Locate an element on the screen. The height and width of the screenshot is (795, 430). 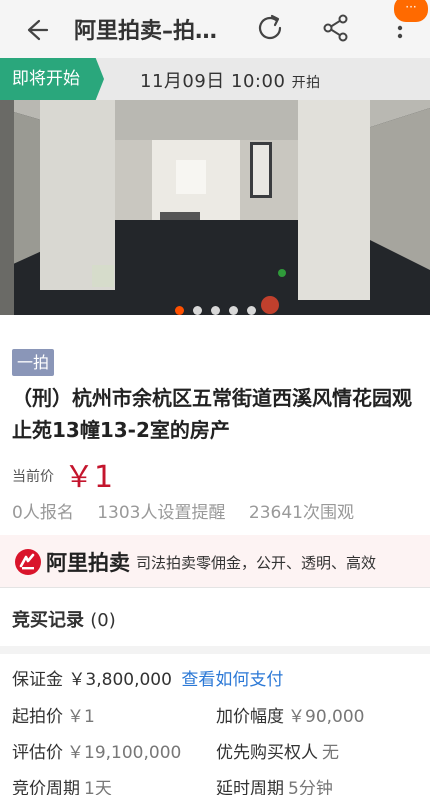
back-button is located at coordinates (36, 30).